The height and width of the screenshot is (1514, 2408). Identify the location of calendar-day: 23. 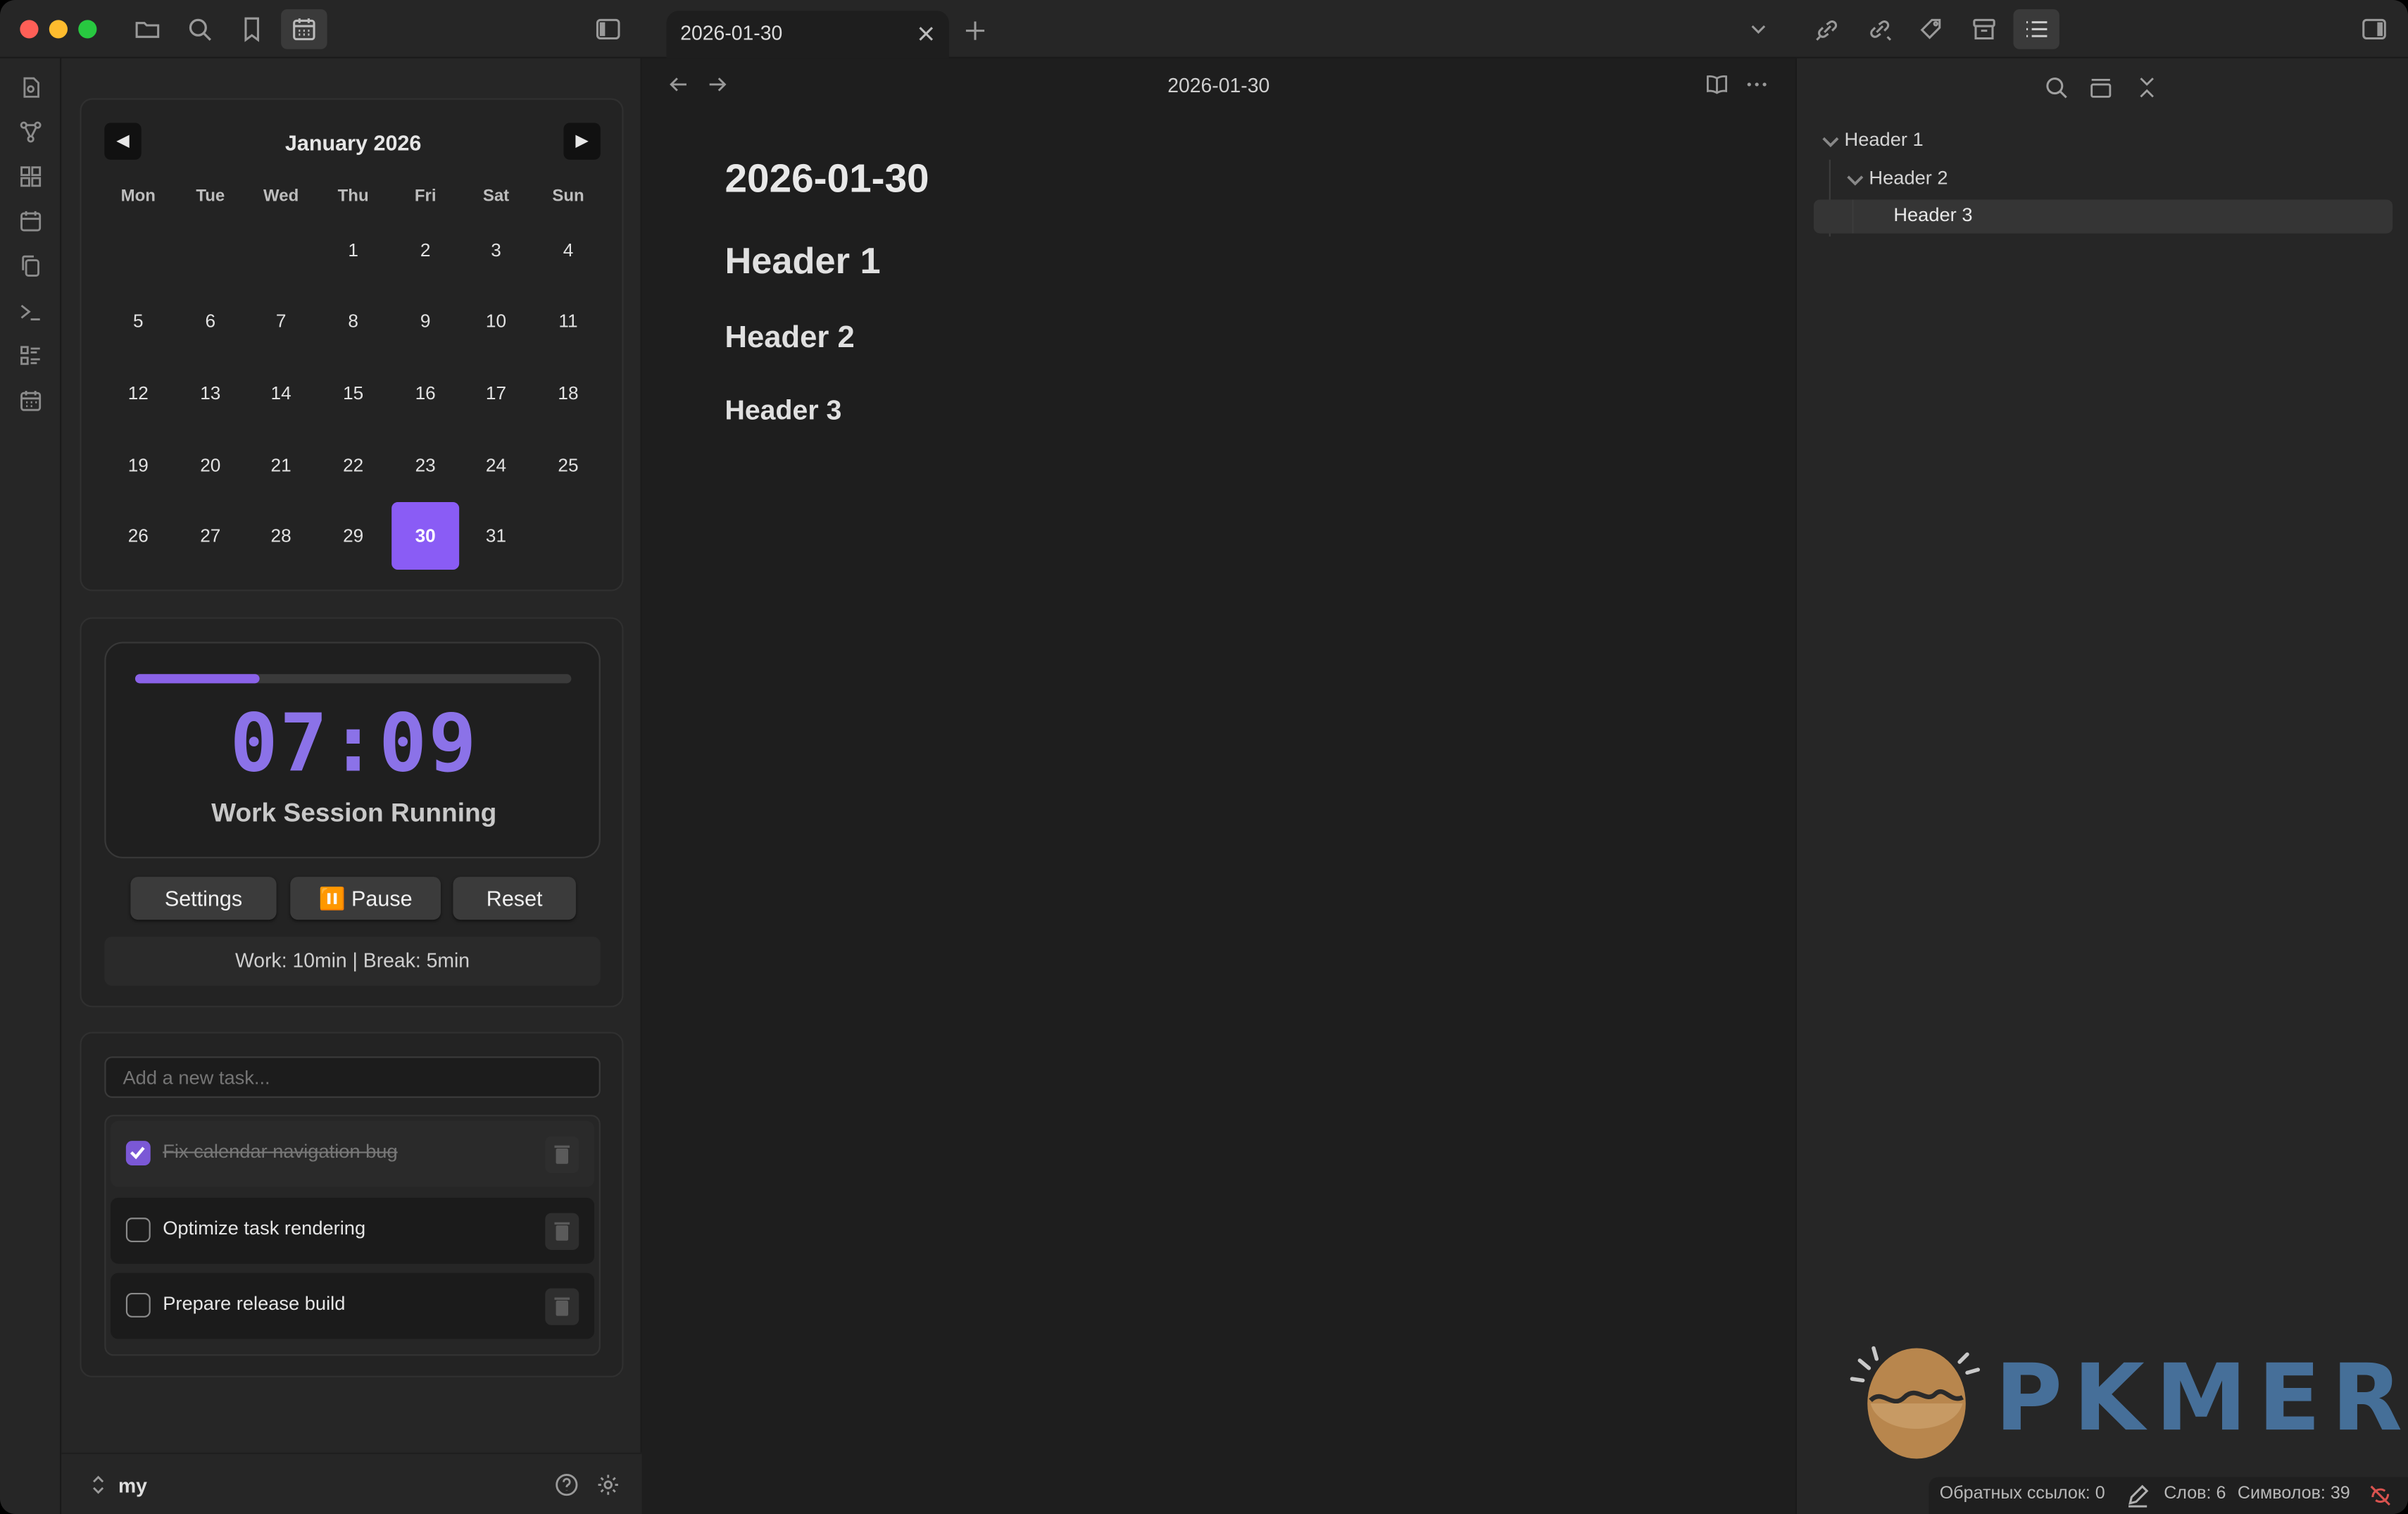
(425, 465).